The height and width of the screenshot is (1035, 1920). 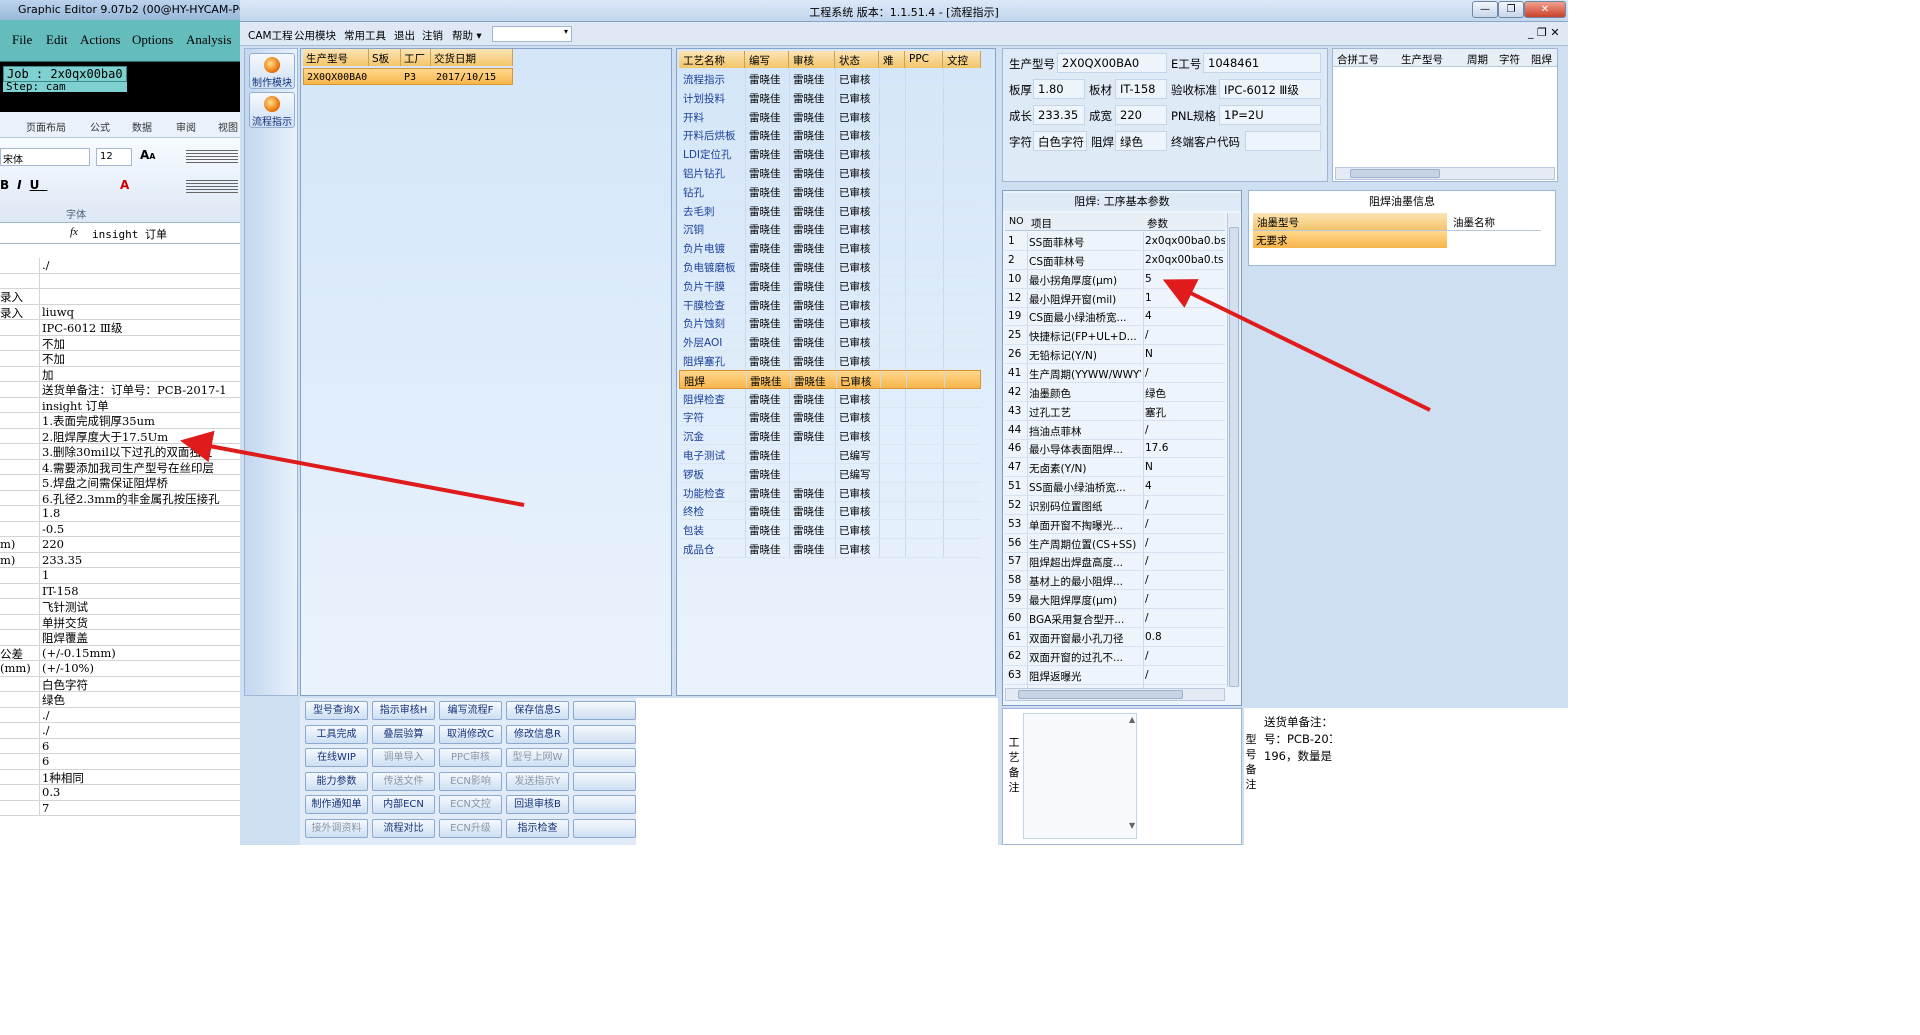 I want to click on sheet-cell-a: 录入, so click(x=20, y=311).